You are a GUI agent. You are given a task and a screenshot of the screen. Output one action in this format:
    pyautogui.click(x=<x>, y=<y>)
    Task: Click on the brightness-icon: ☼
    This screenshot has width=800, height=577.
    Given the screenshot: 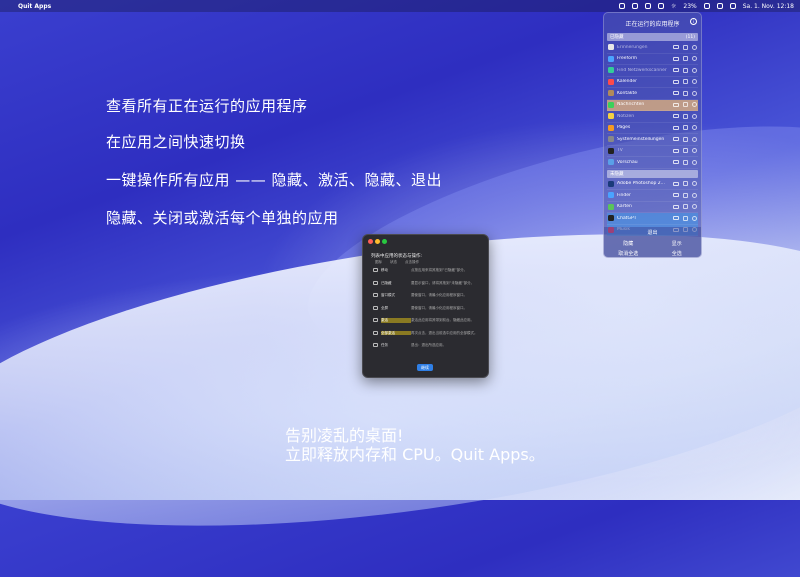 What is the action you would take?
    pyautogui.click(x=673, y=6)
    